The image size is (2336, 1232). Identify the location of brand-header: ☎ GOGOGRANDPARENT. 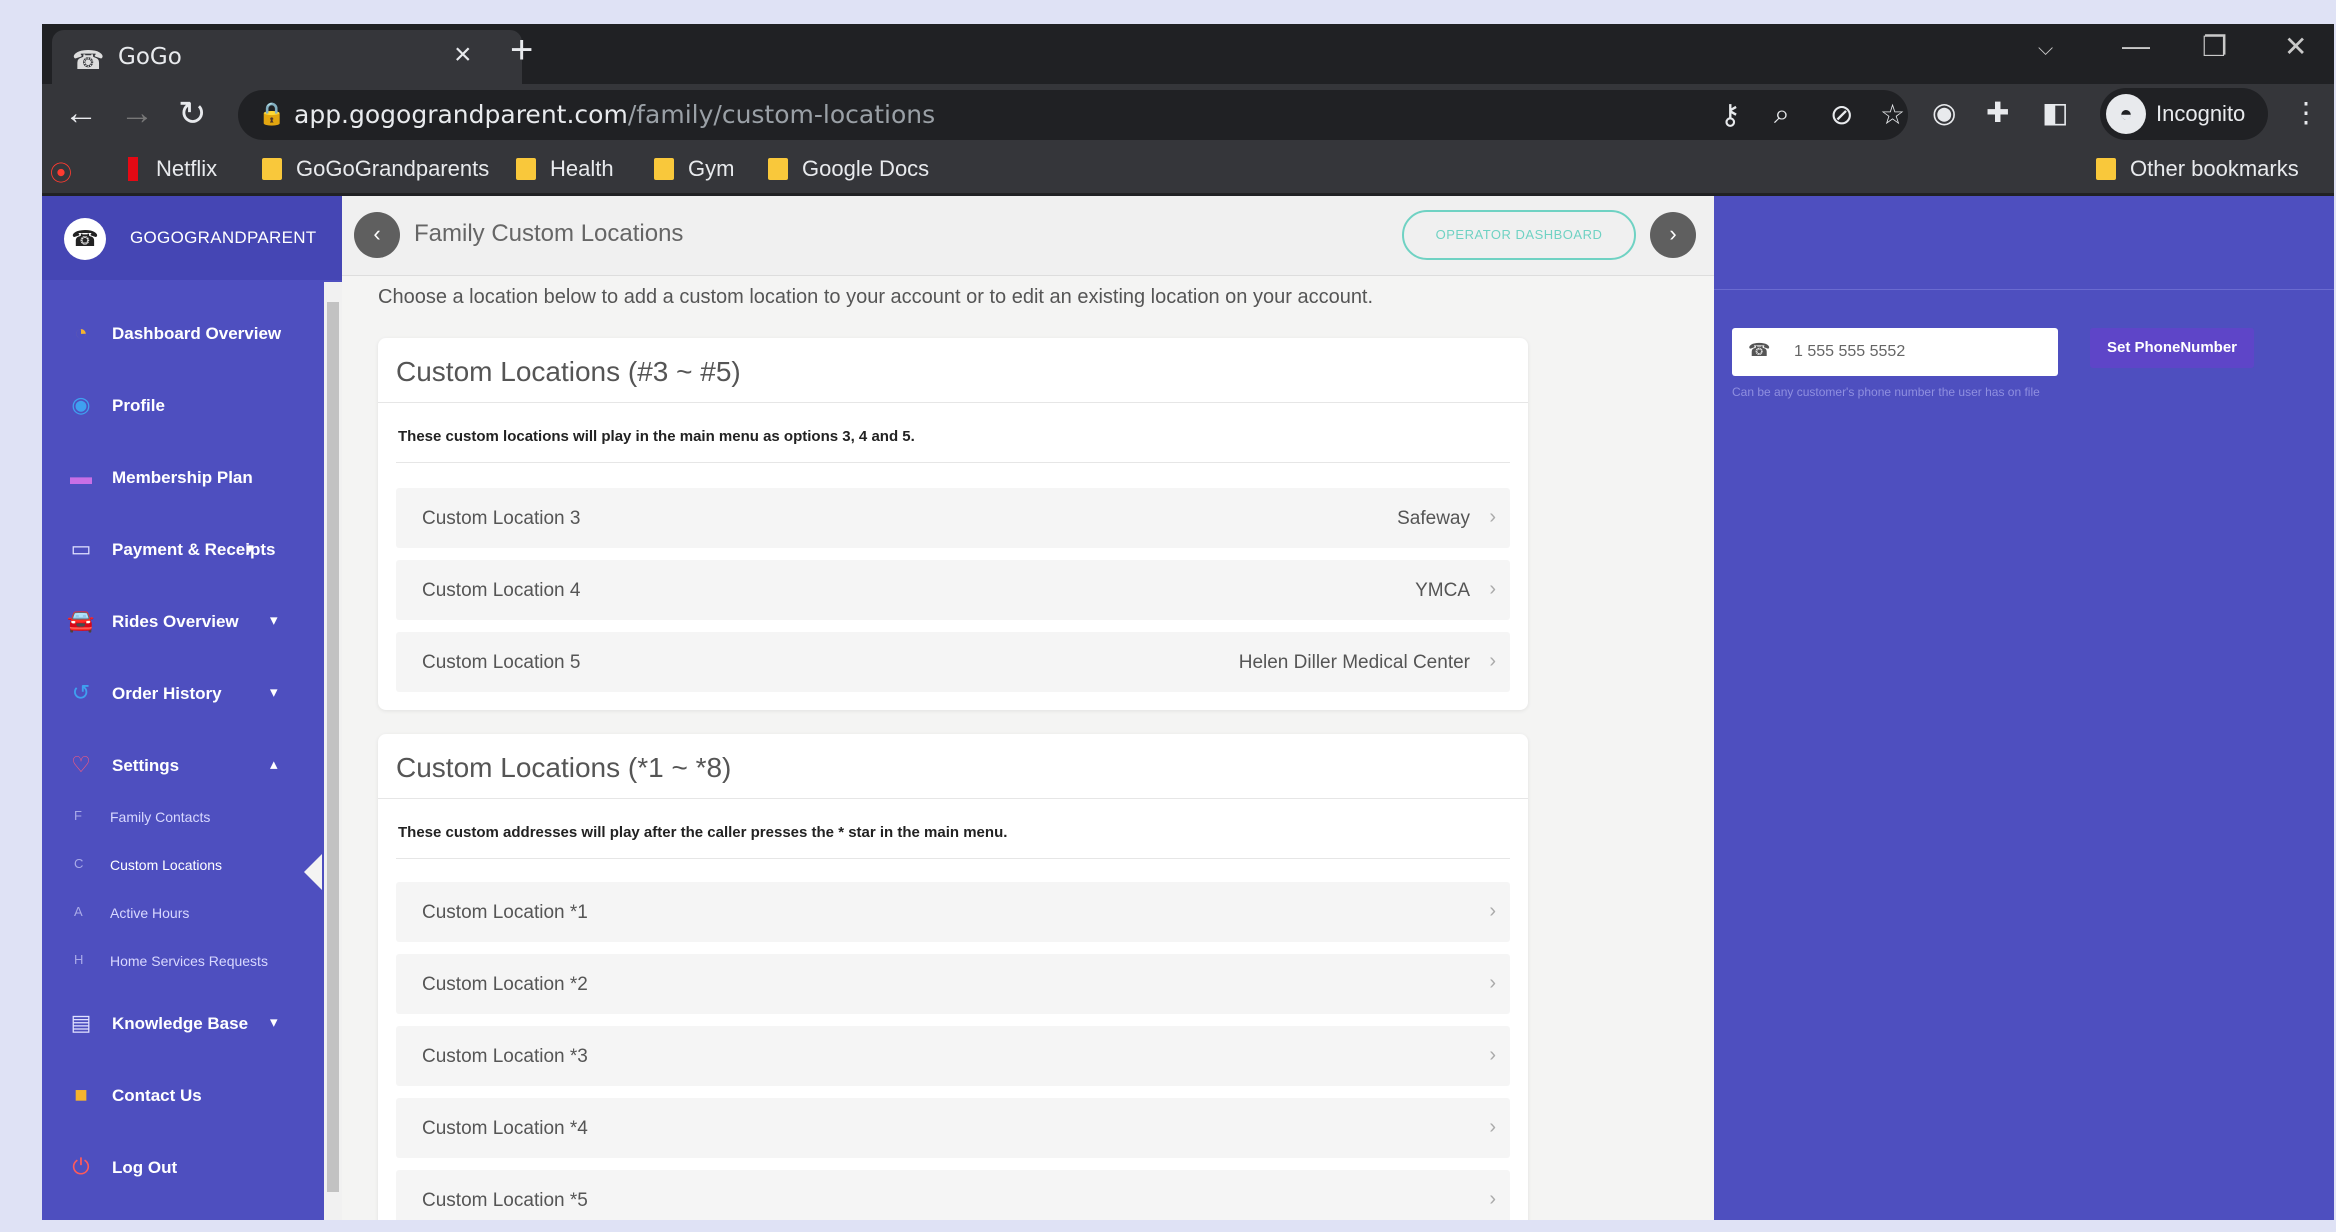
(192, 238).